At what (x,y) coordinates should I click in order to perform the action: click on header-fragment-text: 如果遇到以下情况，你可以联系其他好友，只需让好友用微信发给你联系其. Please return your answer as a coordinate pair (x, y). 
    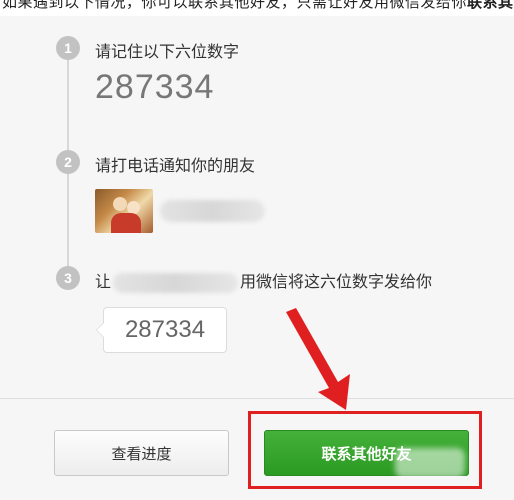
    Looking at the image, I should click on (258, 5).